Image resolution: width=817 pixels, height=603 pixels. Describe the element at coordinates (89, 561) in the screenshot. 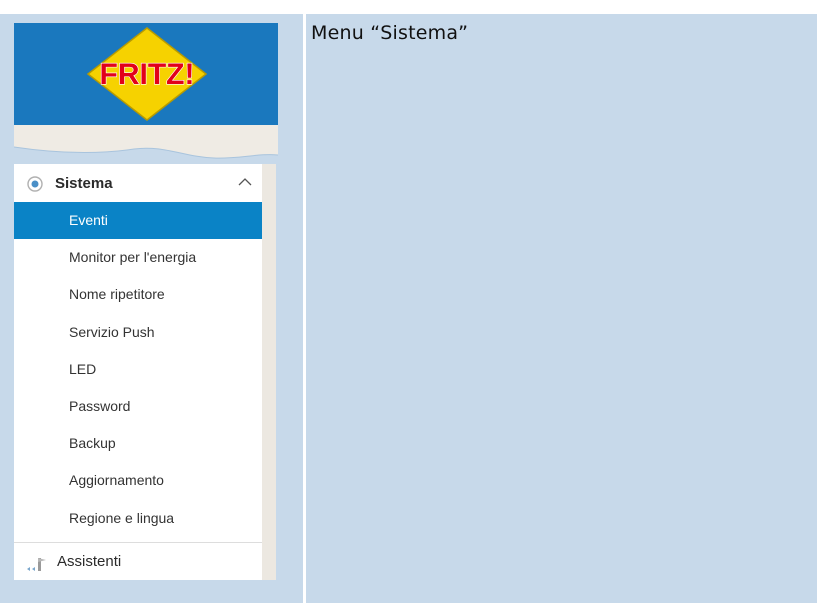

I see `assistenti-label: Assistenti` at that location.